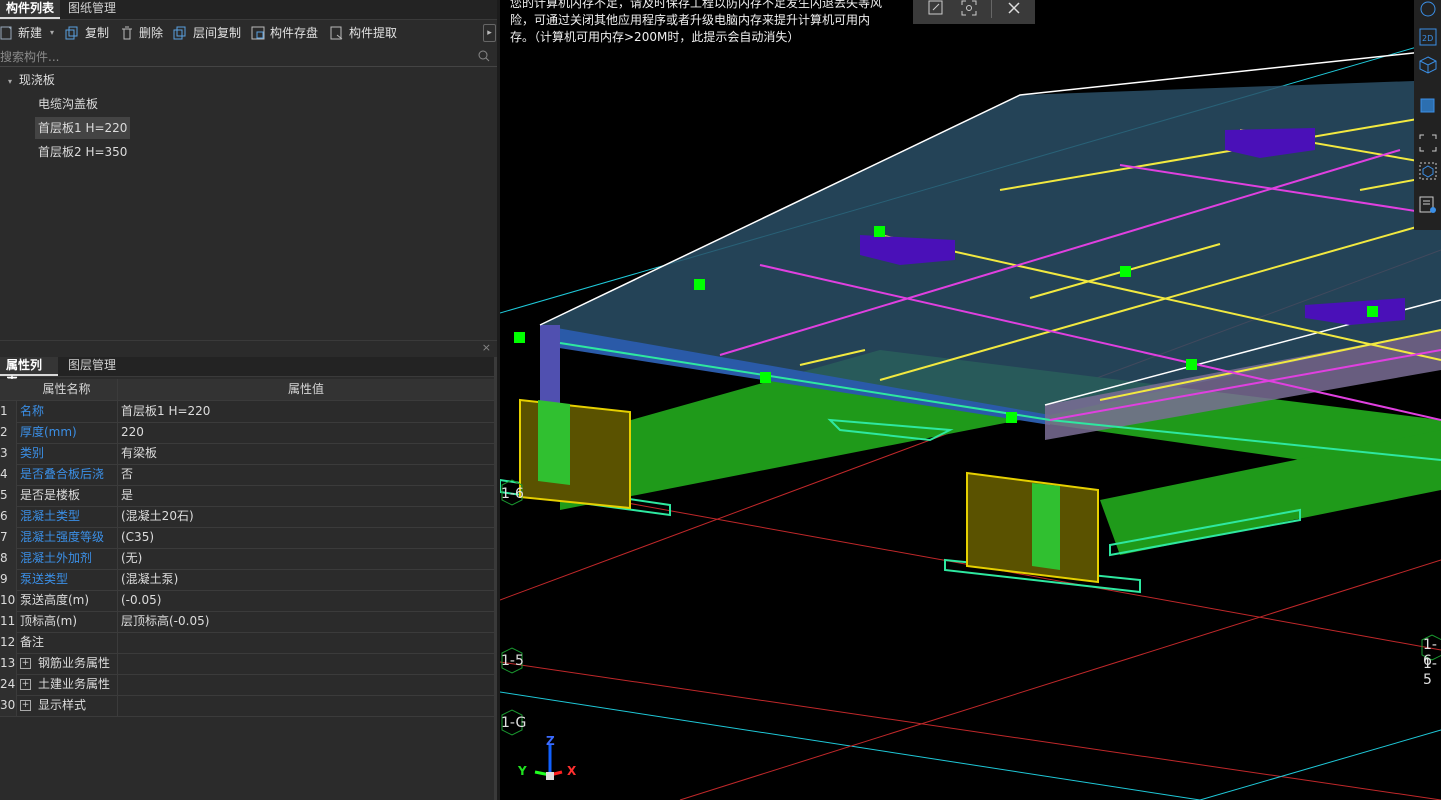 Image resolution: width=1441 pixels, height=800 pixels. What do you see at coordinates (144, 33) in the screenshot?
I see `delete-button: 删除` at bounding box center [144, 33].